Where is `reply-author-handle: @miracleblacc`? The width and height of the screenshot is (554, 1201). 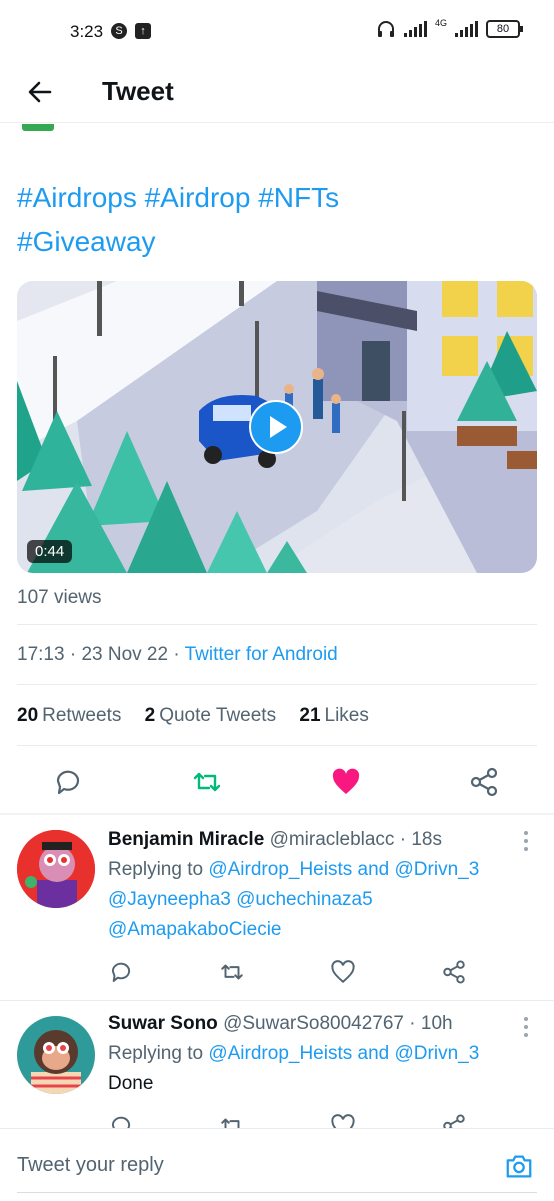 reply-author-handle: @miracleblacc is located at coordinates (332, 839).